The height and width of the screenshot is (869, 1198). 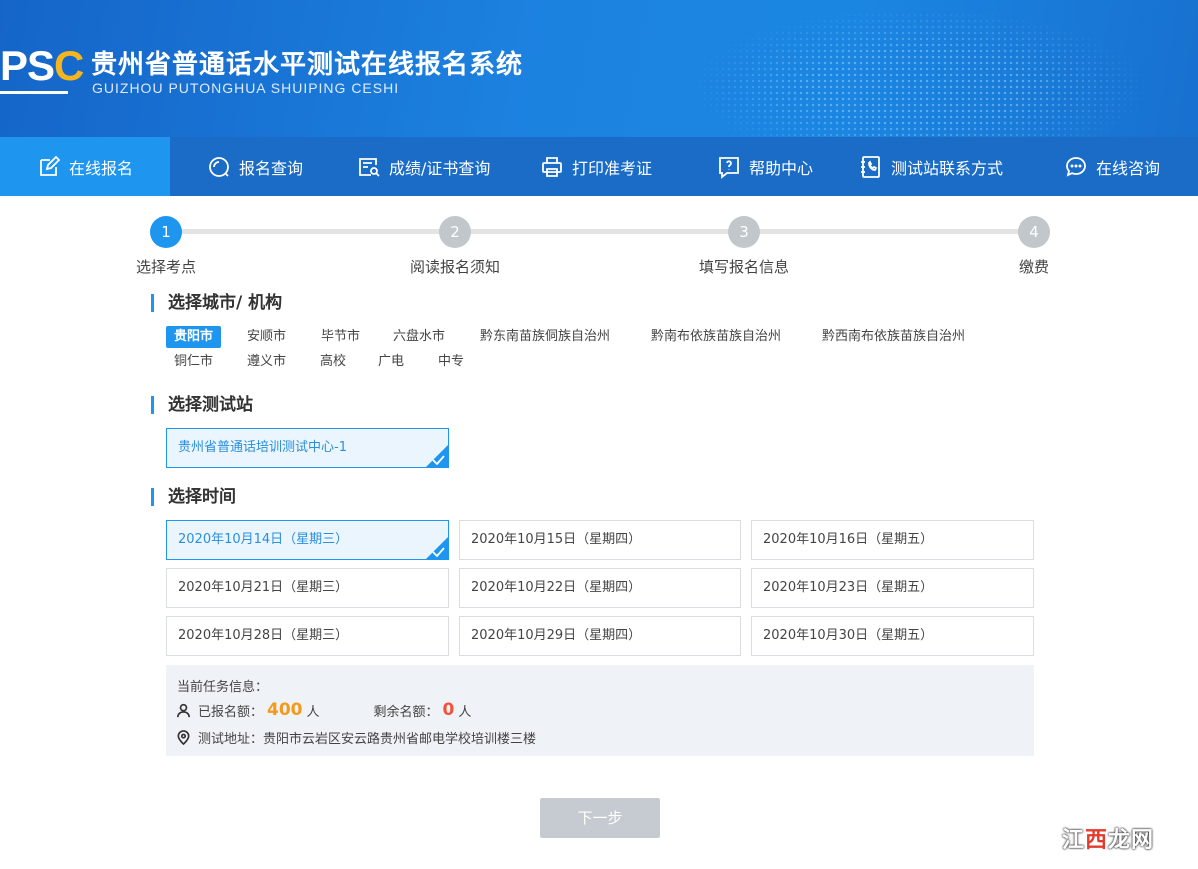 I want to click on nav-print-admission-ticket: 打印准考证, so click(x=591, y=166).